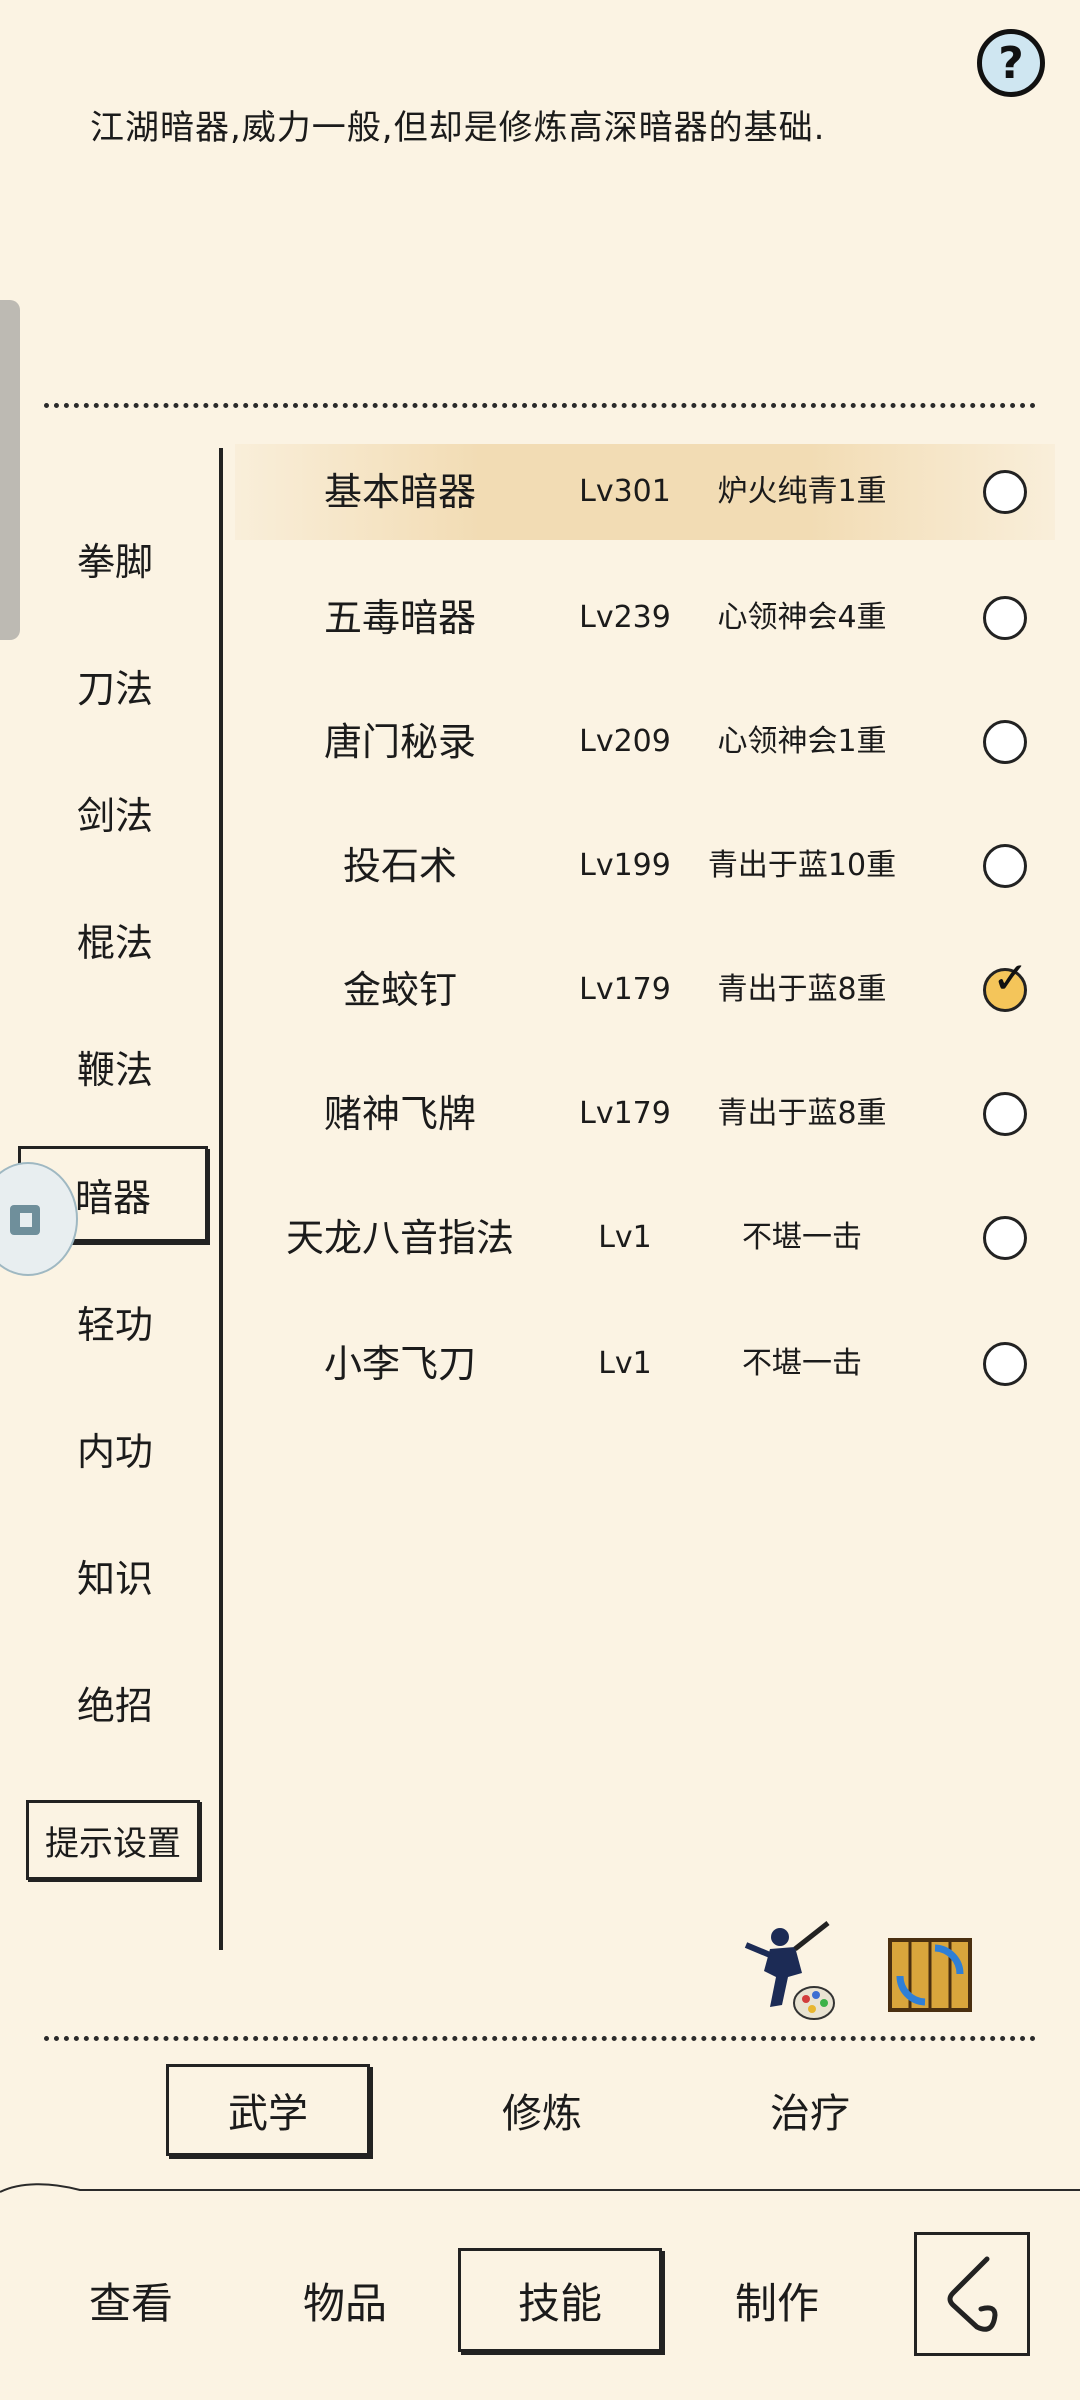 The width and height of the screenshot is (1080, 2400). Describe the element at coordinates (399, 990) in the screenshot. I see `skill-name: 金蛟钉` at that location.